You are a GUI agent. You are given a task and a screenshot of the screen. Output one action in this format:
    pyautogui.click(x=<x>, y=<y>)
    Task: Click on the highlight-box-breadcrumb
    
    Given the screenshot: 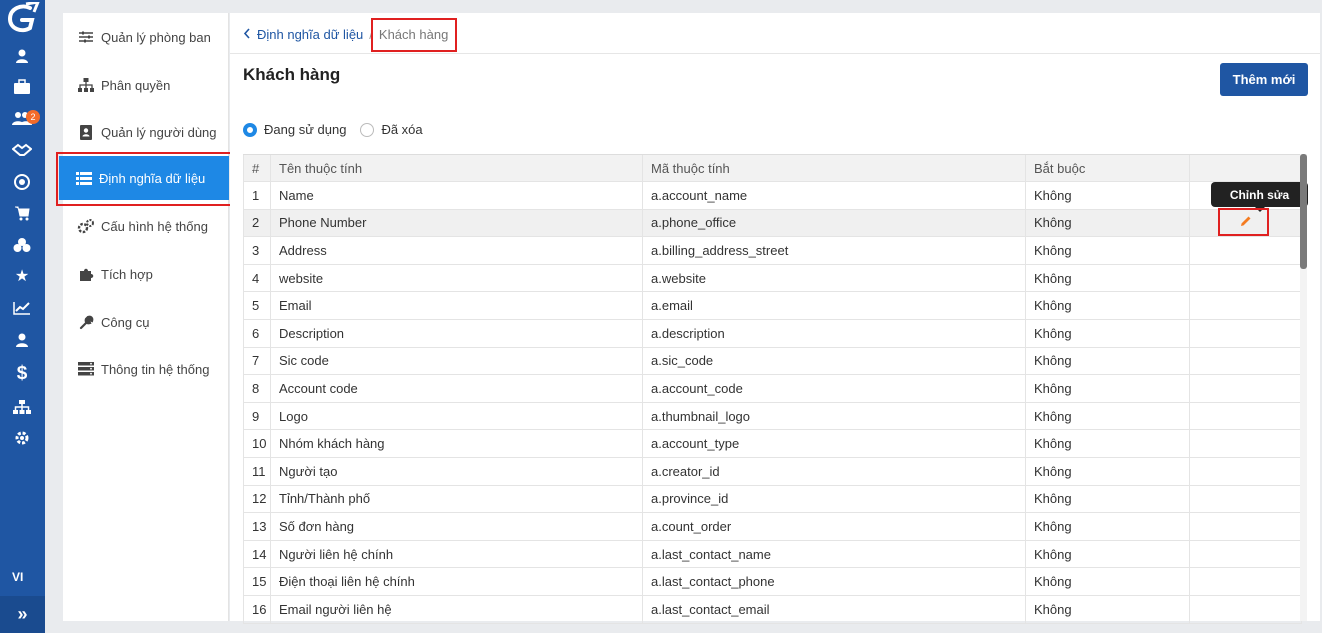 What is the action you would take?
    pyautogui.click(x=414, y=35)
    